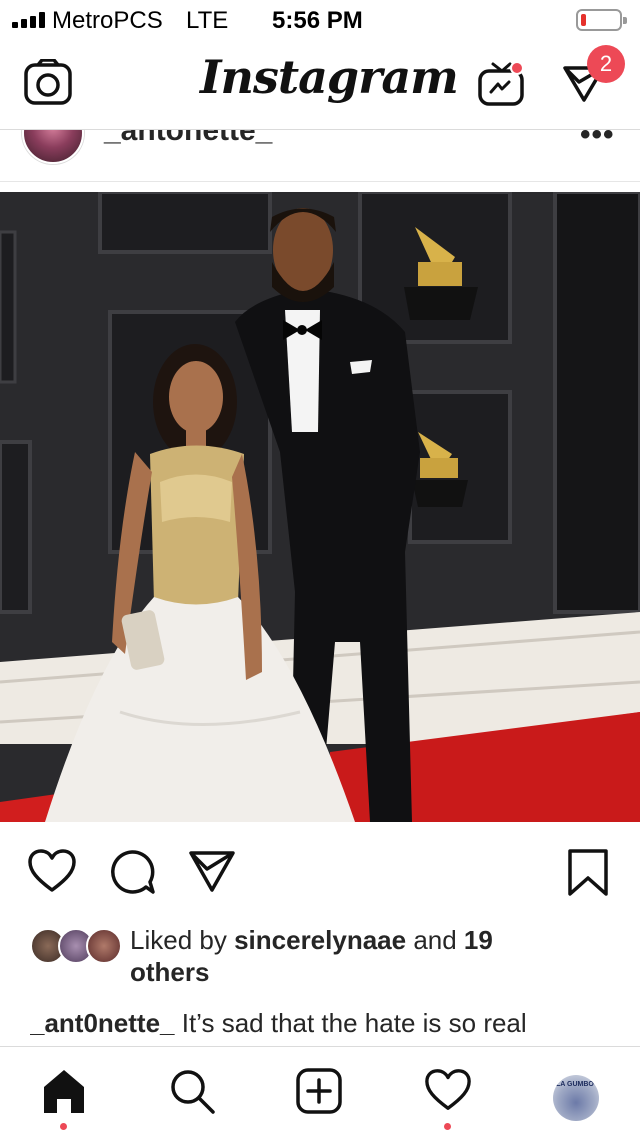 This screenshot has height=1136, width=640. I want to click on profile-avatar-label: LA GUMBO, so click(575, 1084).